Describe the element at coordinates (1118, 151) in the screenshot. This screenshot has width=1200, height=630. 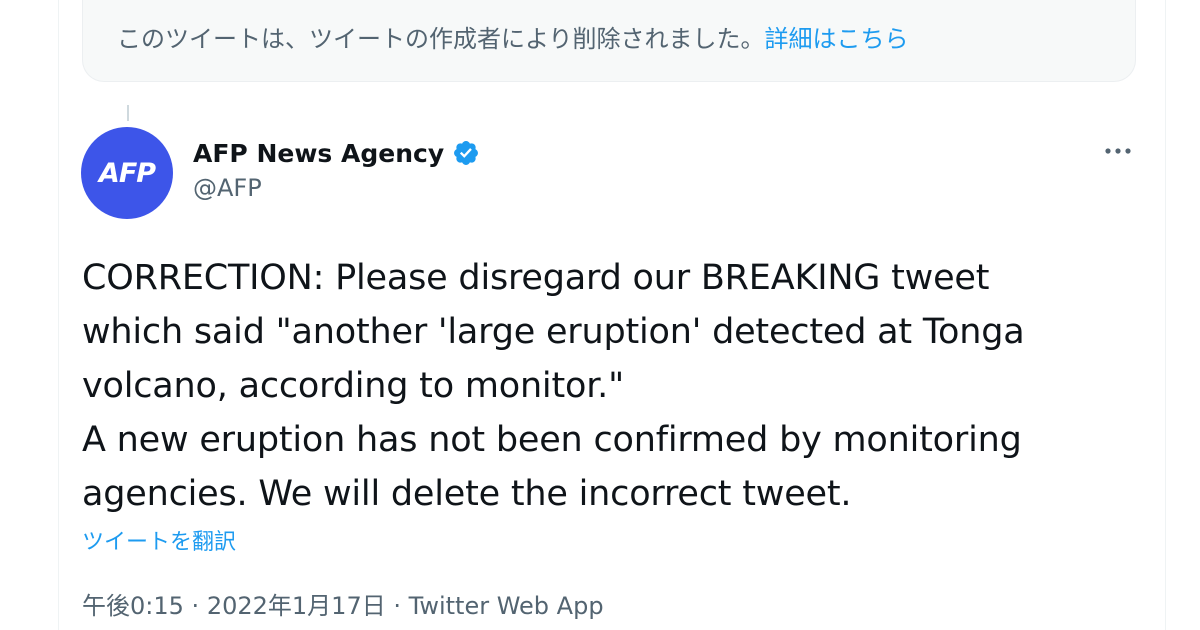
I see `more-options-icon` at that location.